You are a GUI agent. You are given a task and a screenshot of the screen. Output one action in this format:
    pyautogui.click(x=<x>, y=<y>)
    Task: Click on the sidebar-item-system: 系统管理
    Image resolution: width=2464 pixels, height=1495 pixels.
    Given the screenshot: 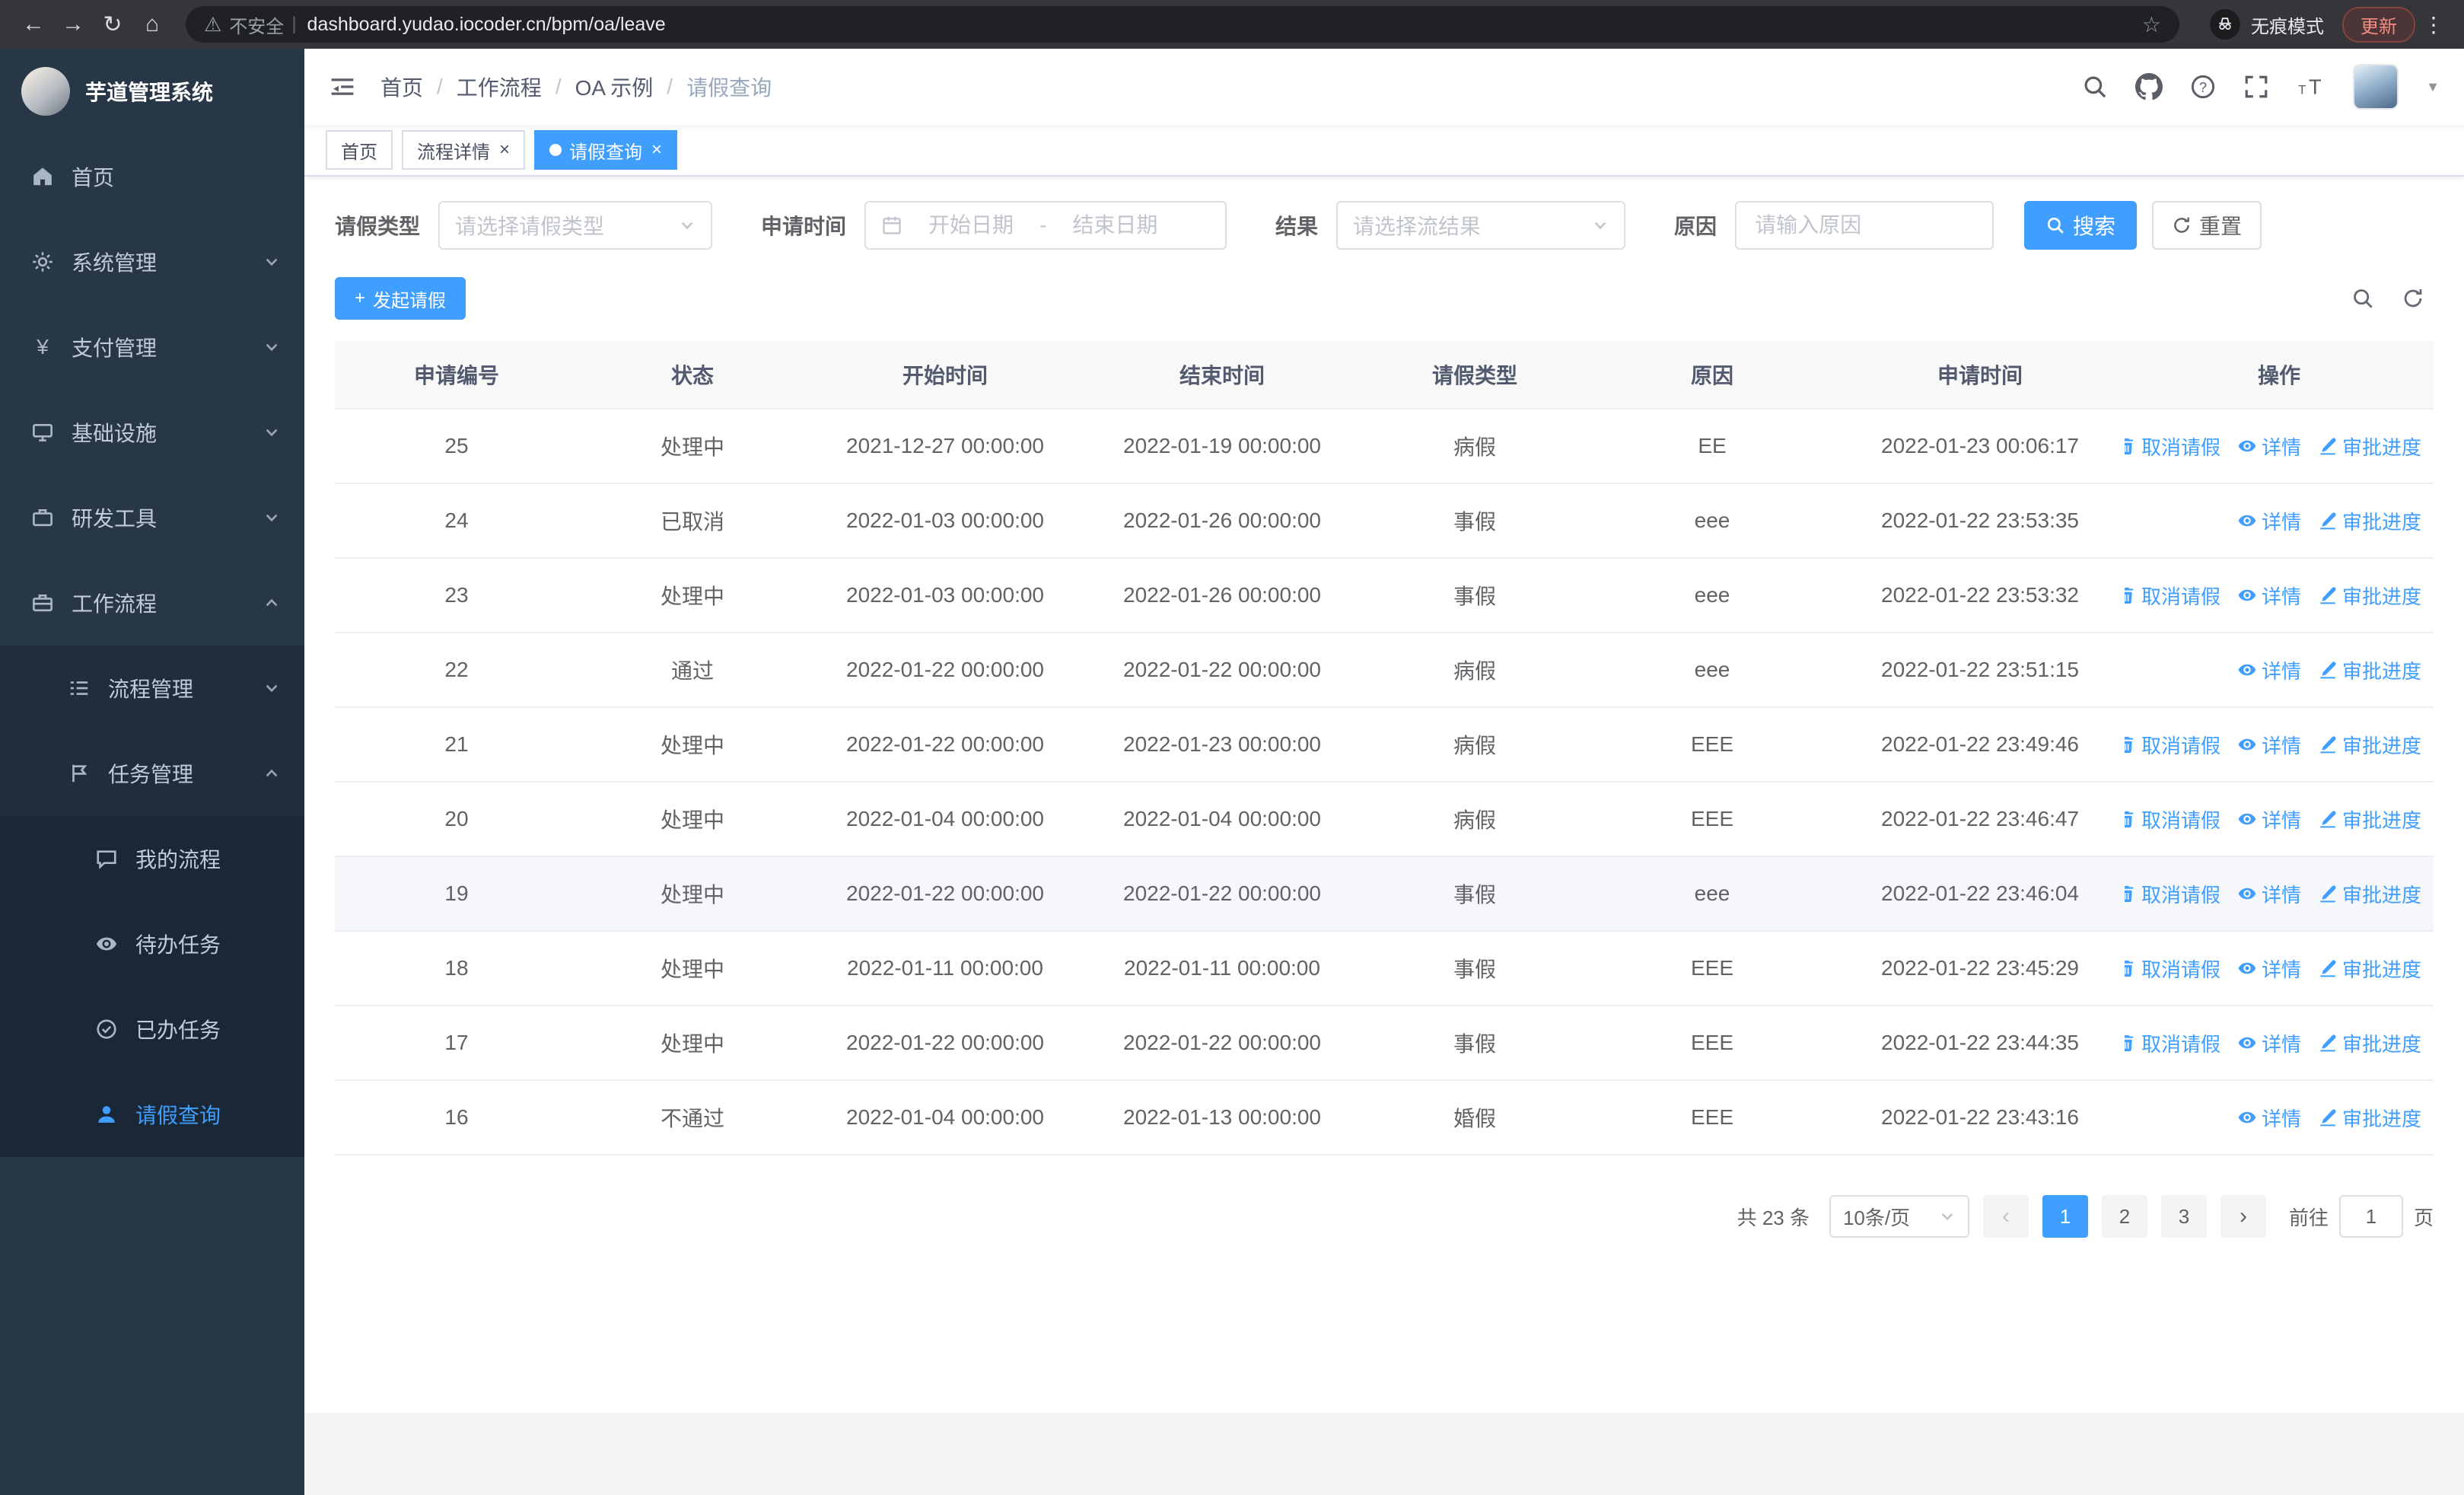 What is the action you would take?
    pyautogui.click(x=152, y=262)
    